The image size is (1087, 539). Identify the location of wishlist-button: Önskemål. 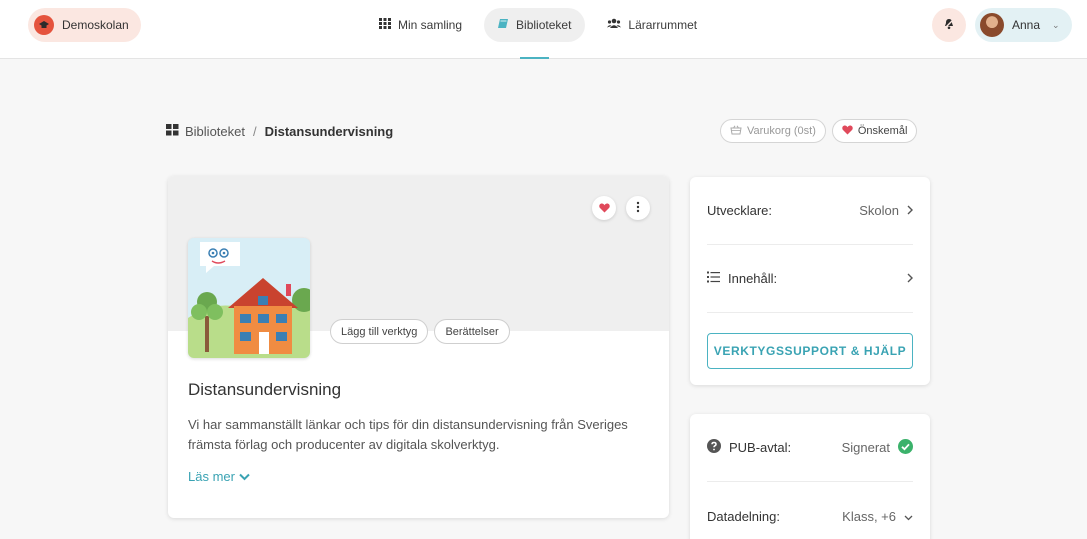
(874, 131).